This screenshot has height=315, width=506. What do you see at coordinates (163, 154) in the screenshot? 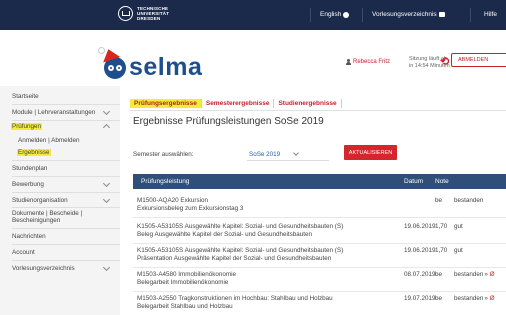
I see `semester-label: Semester auswählen:` at bounding box center [163, 154].